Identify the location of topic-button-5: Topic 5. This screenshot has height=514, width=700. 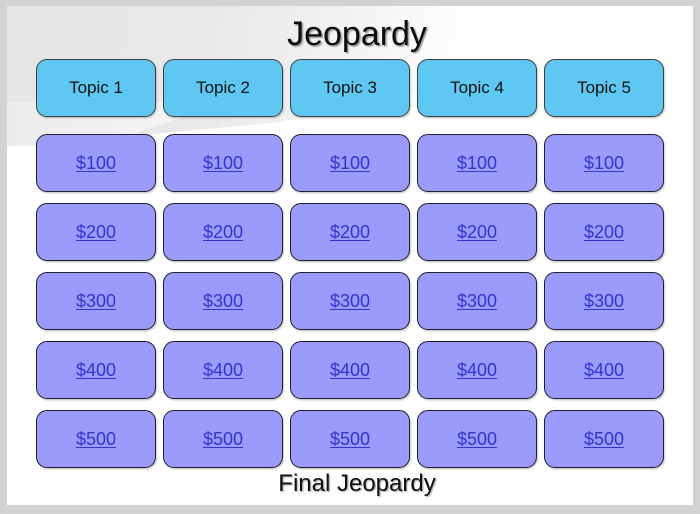
(604, 88).